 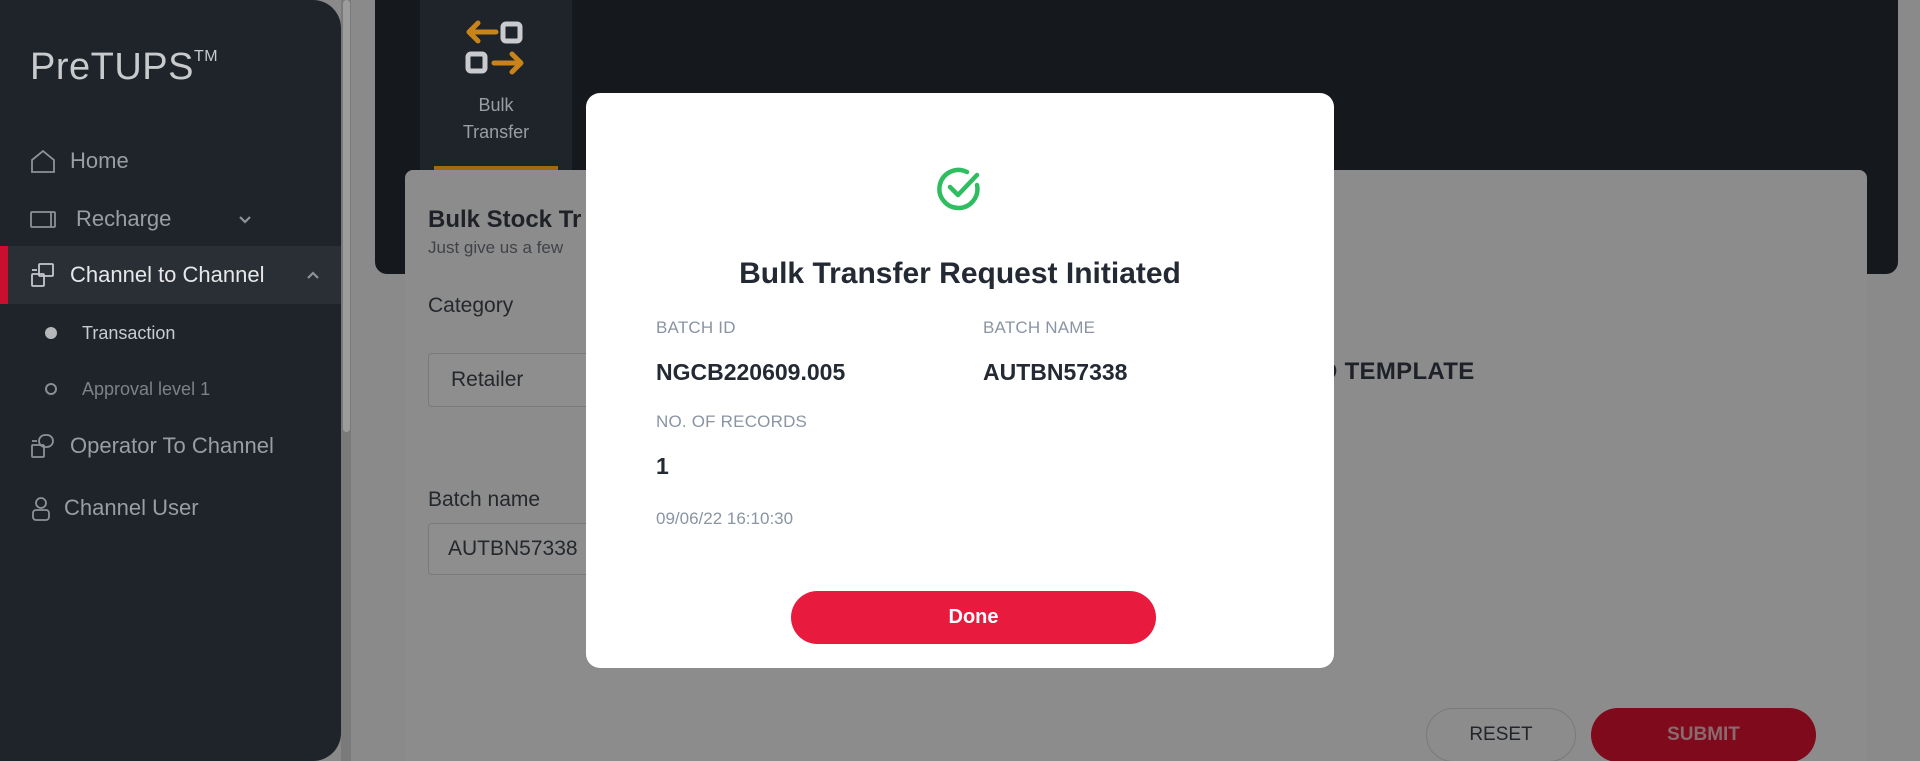 What do you see at coordinates (124, 67) in the screenshot?
I see `app-logo: PreTUPSTM` at bounding box center [124, 67].